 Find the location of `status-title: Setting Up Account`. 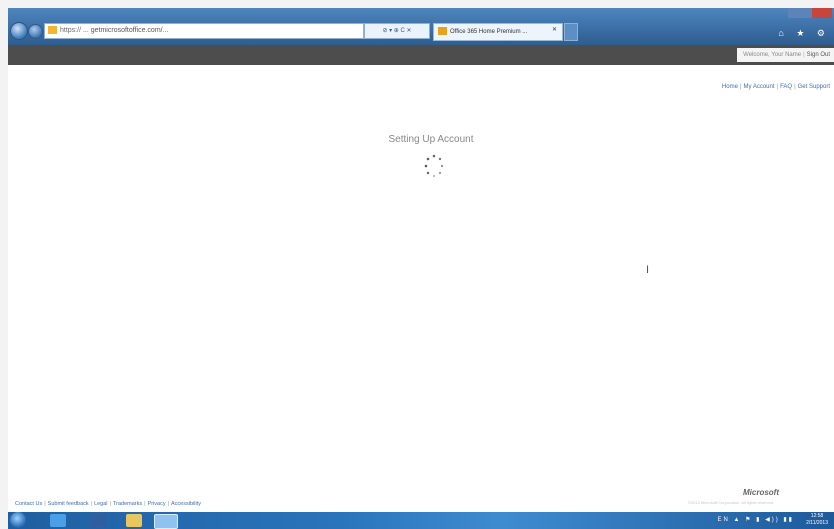

status-title: Setting Up Account is located at coordinates (431, 139).